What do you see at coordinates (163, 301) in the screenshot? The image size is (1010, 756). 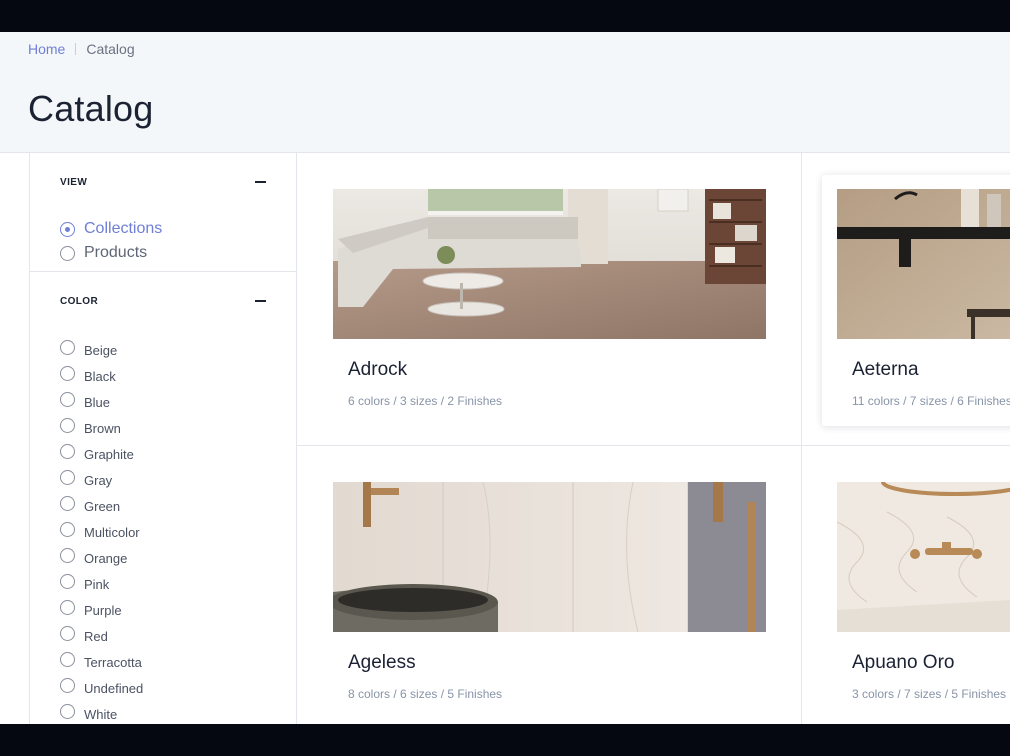 I see `color-filter-header: COLOR` at bounding box center [163, 301].